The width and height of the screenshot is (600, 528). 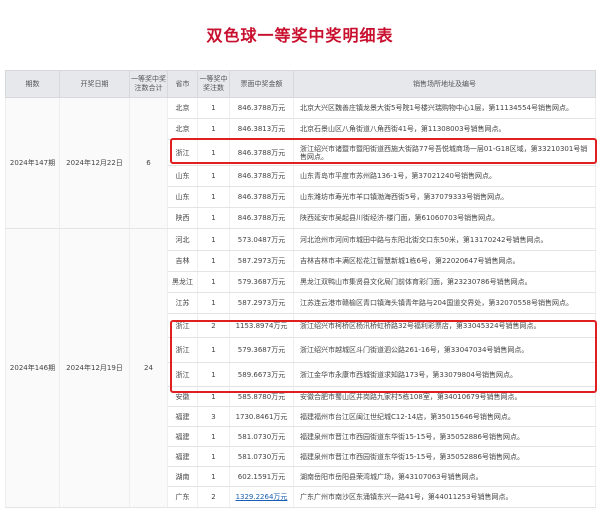 What do you see at coordinates (182, 218) in the screenshot?
I see `province-cell: 陕西` at bounding box center [182, 218].